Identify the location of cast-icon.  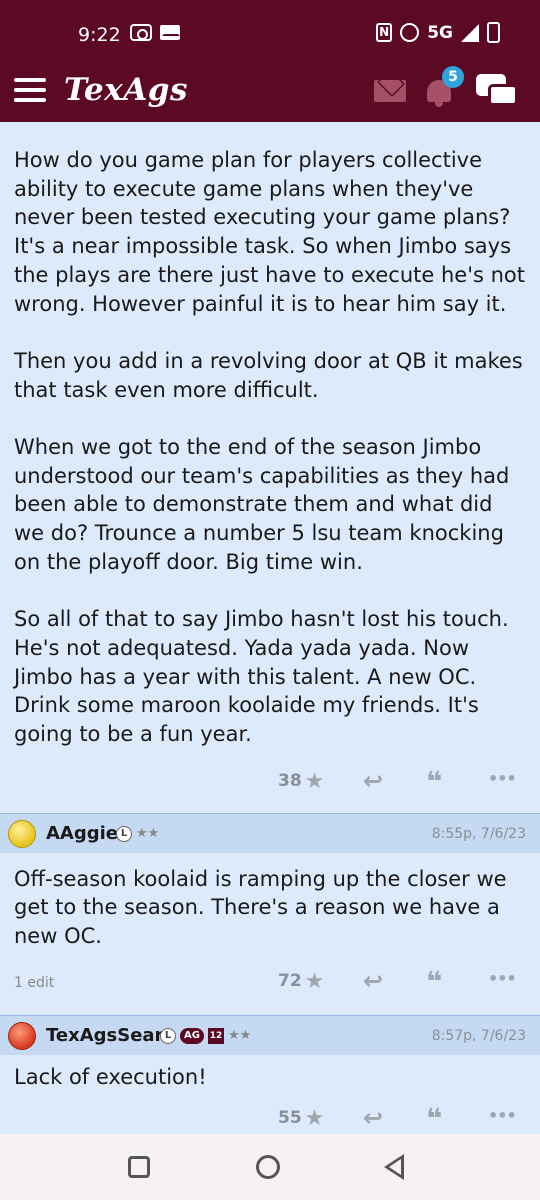
(141, 32).